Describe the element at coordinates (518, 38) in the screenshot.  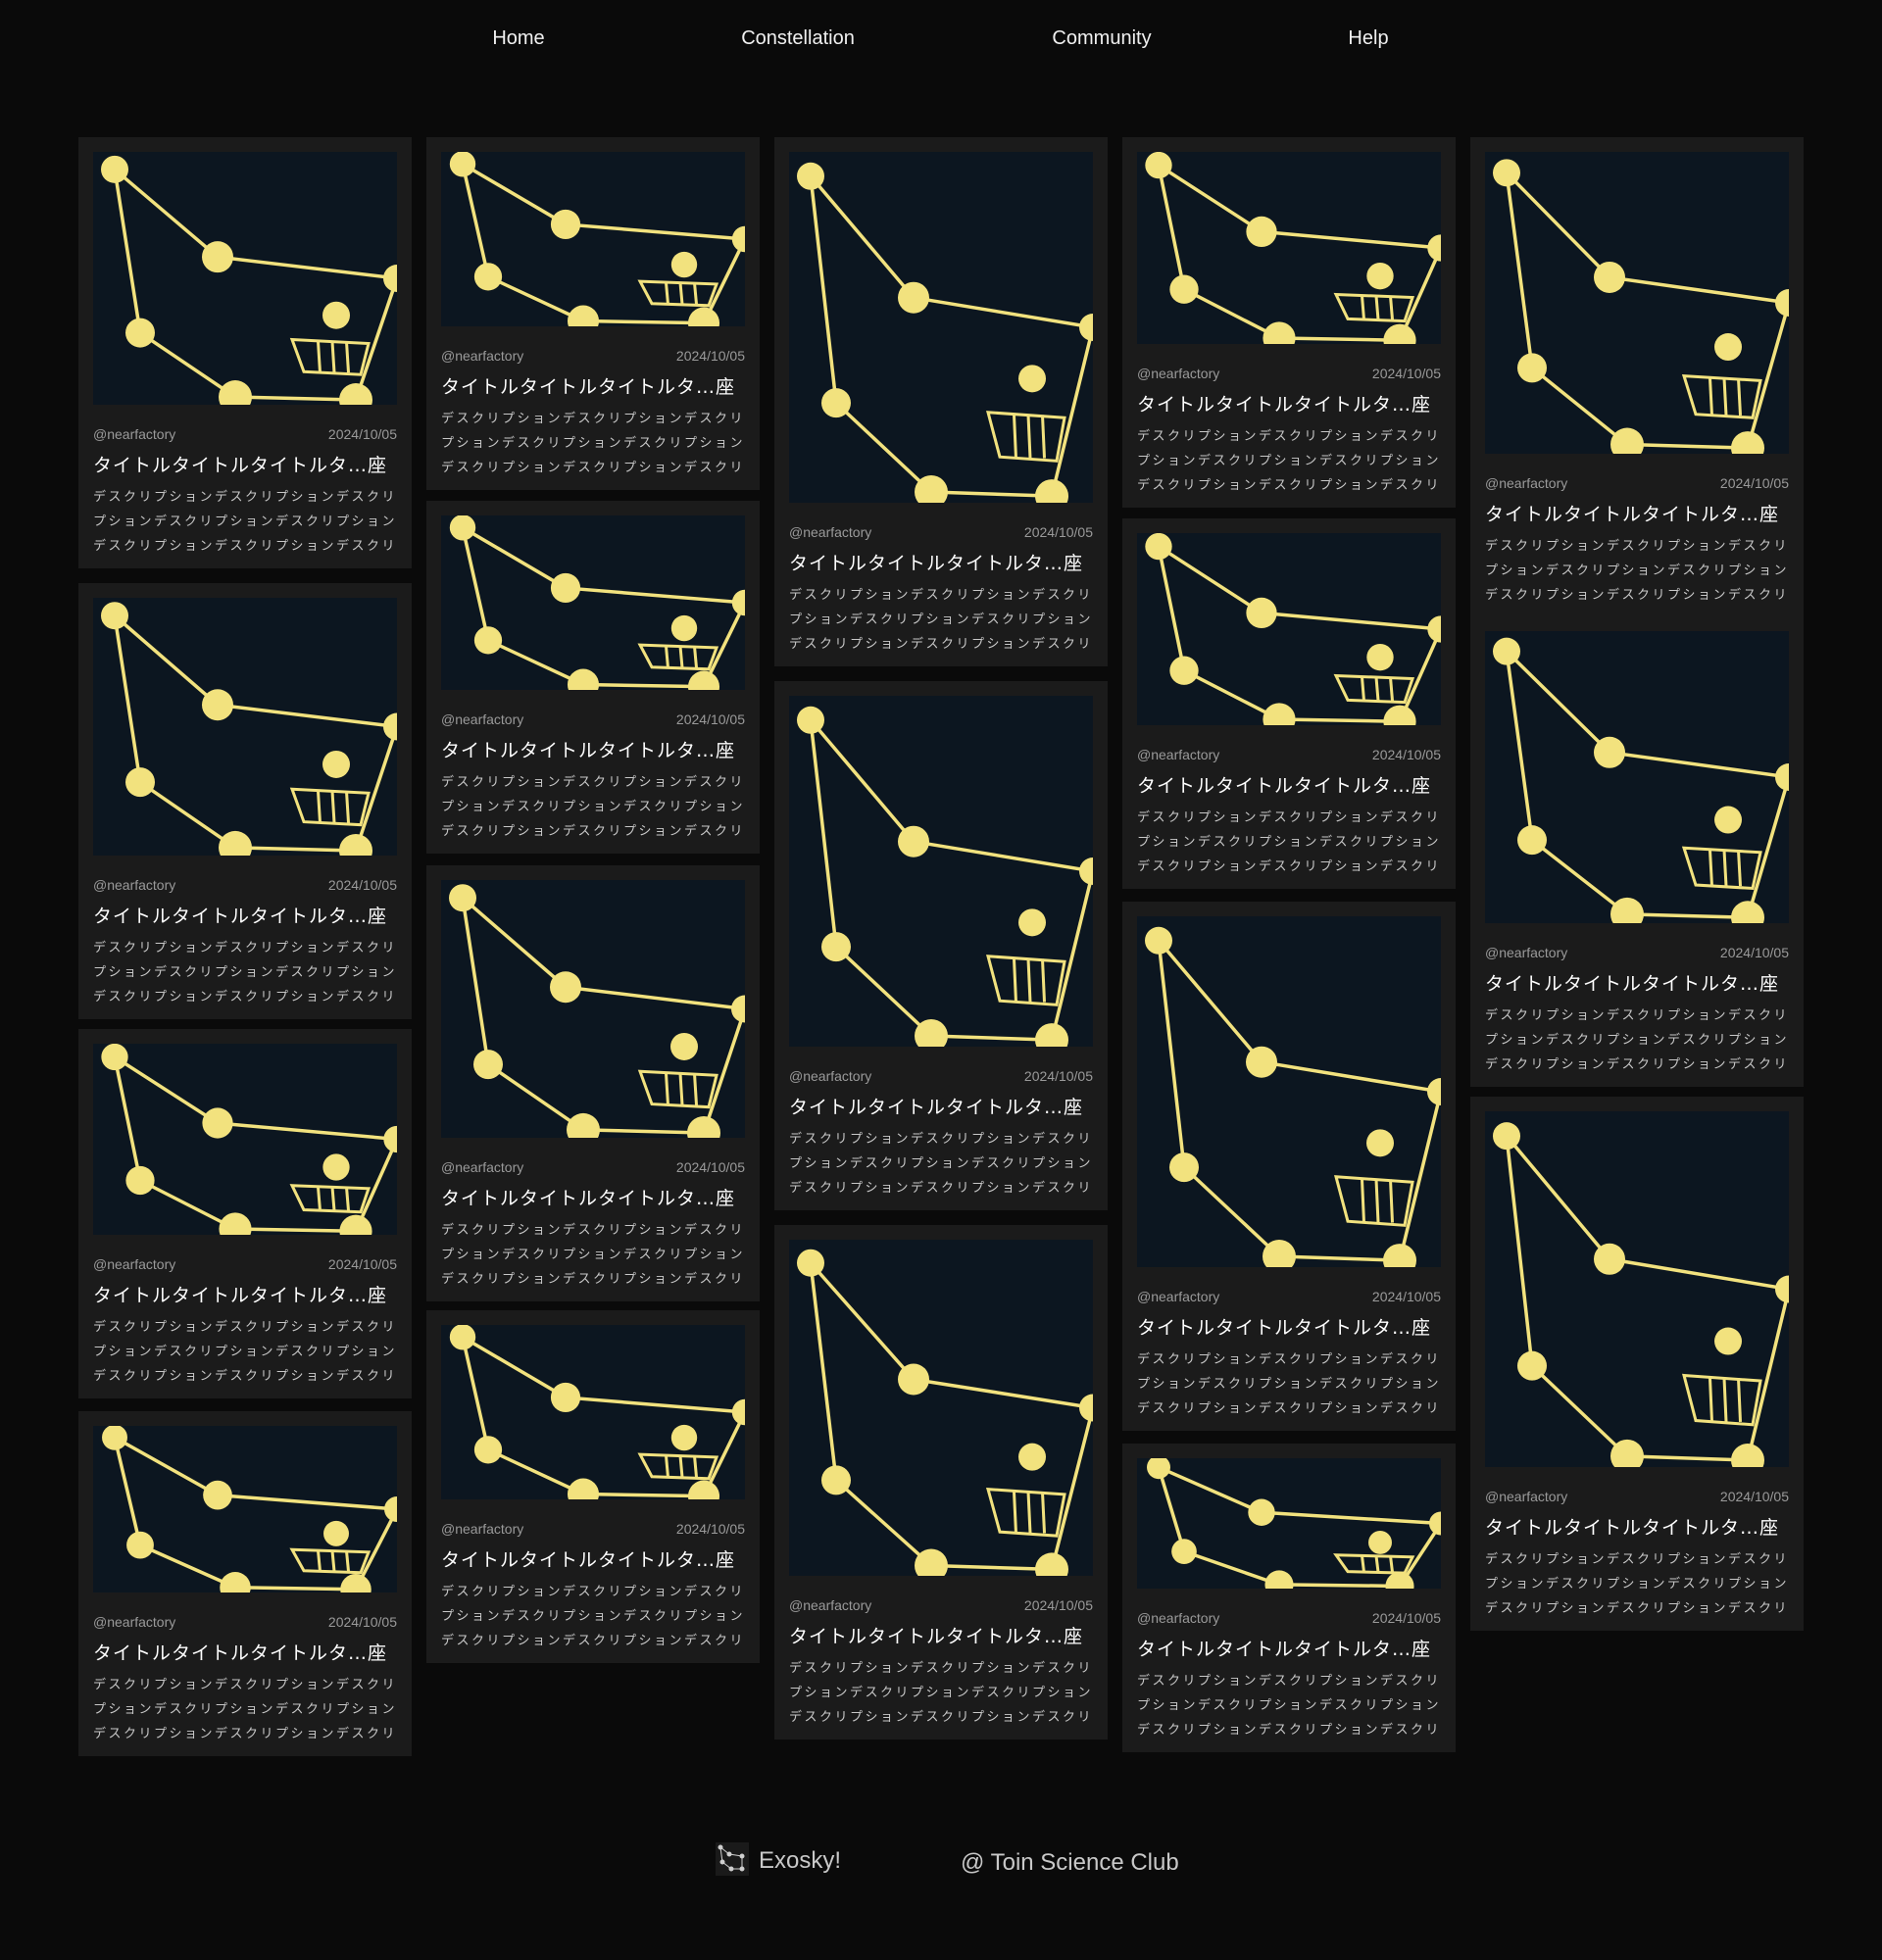
I see `nav-home: Home` at that location.